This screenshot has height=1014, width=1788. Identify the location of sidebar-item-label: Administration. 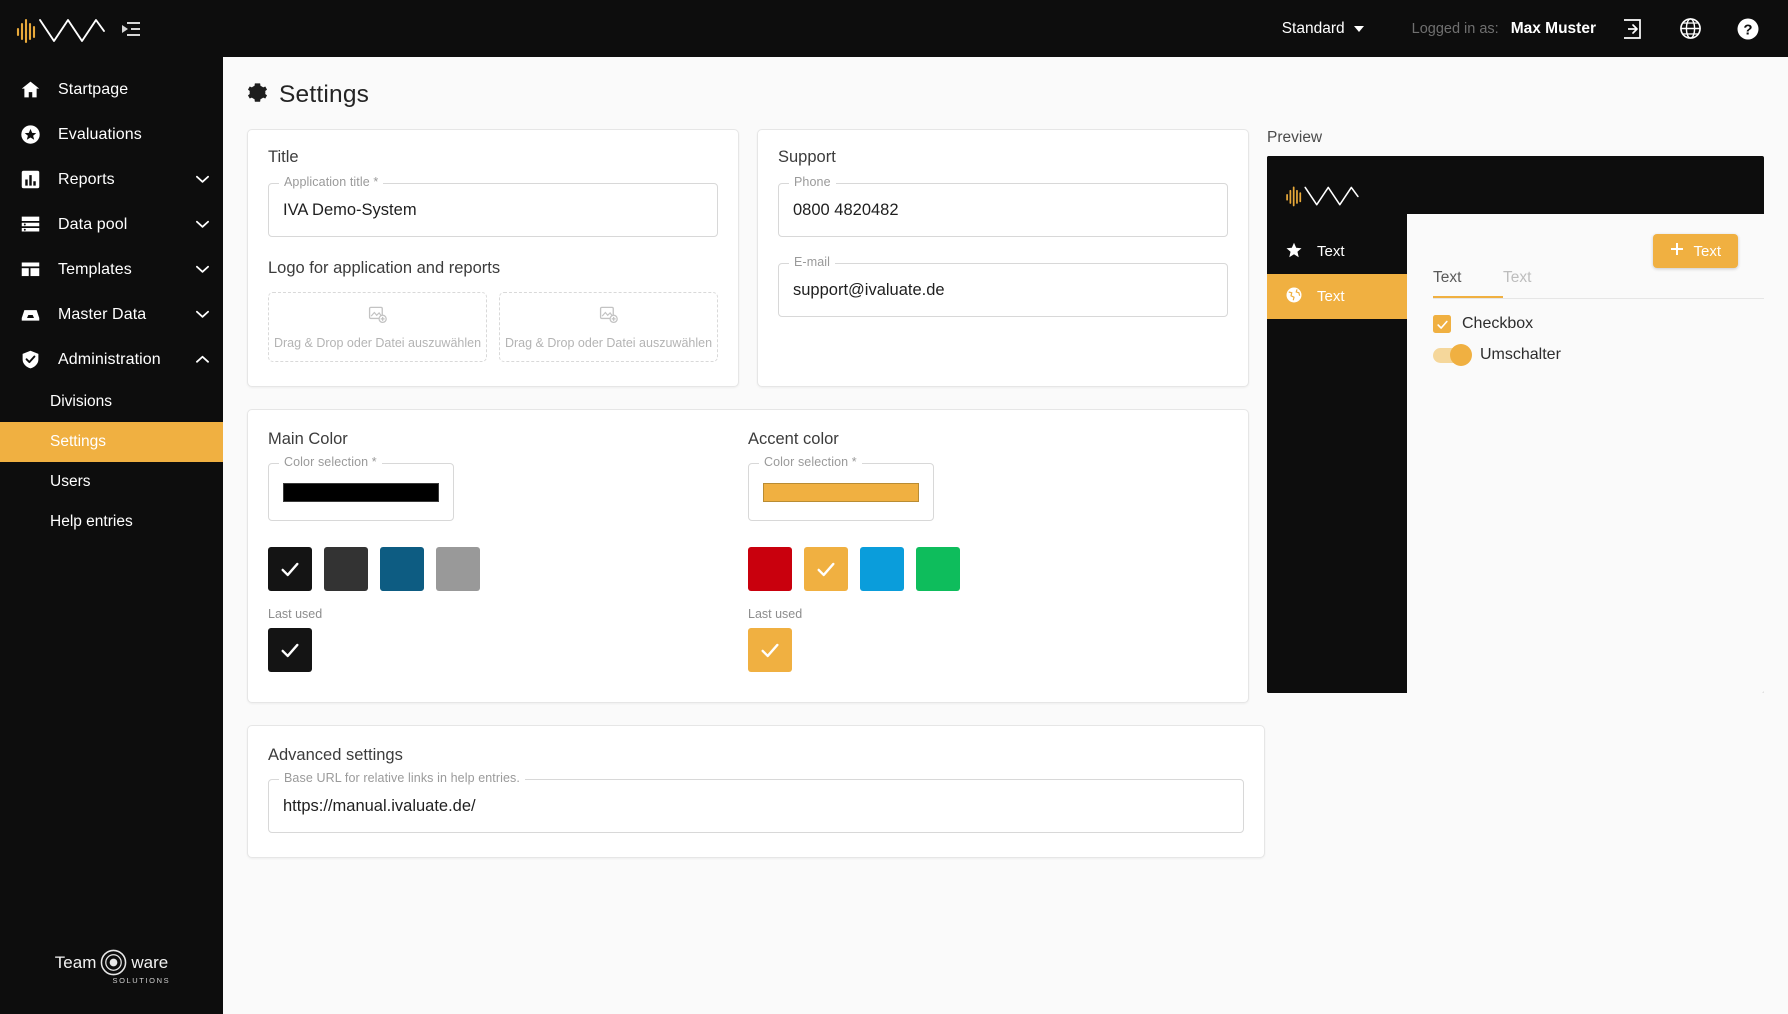
(109, 359).